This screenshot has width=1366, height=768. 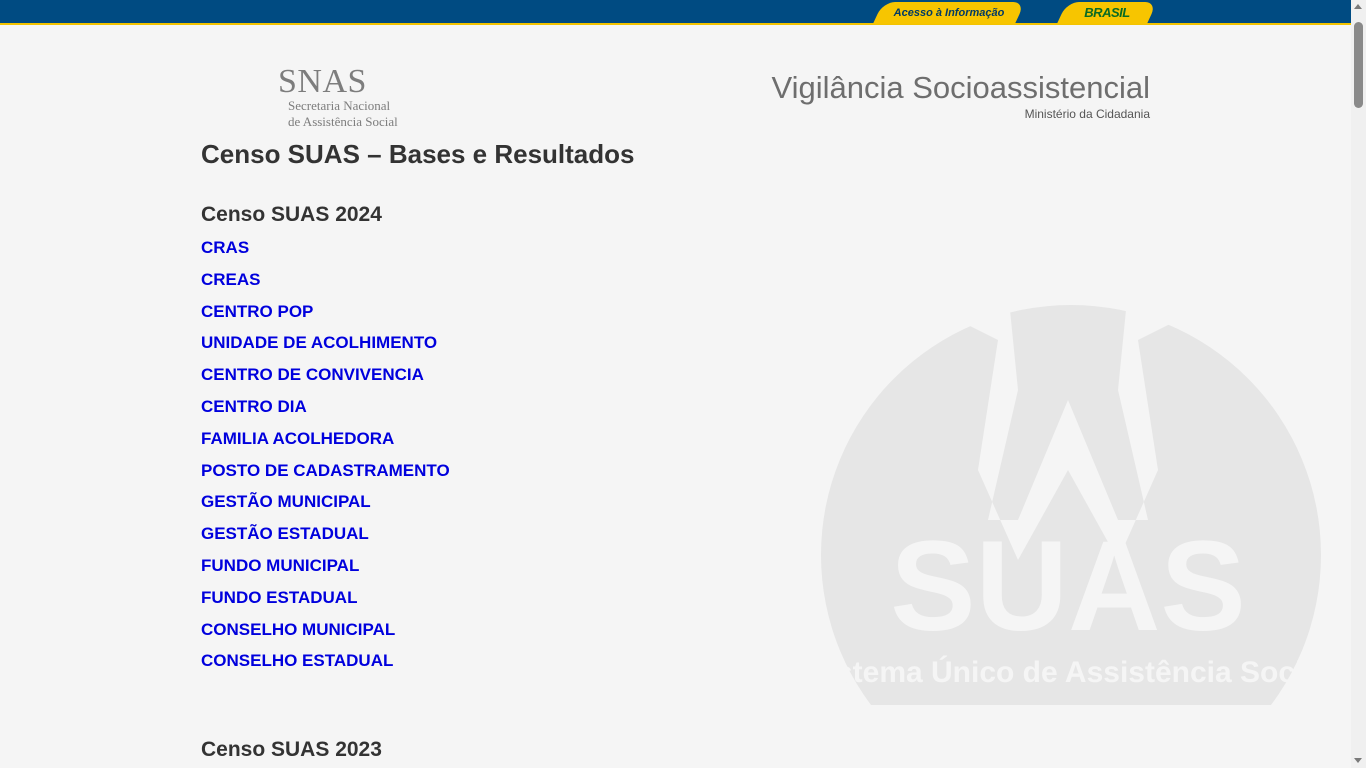 I want to click on brasil-link: BRASIL, so click(x=1107, y=13).